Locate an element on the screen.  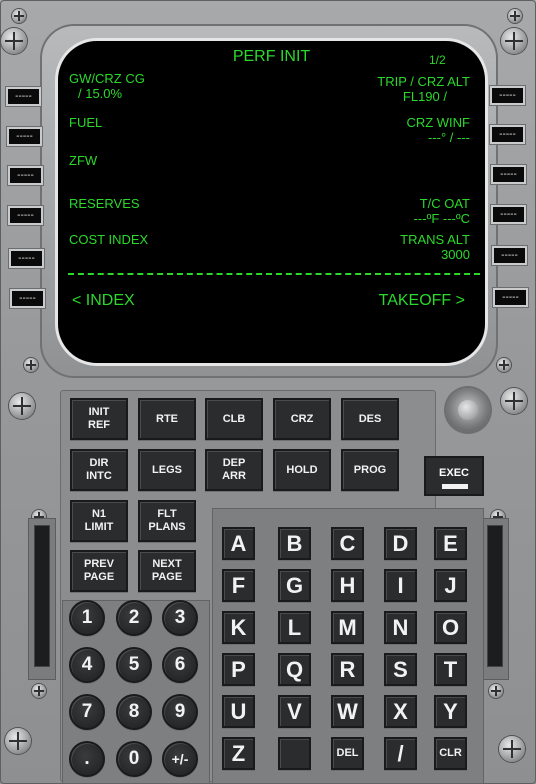
key-m: M is located at coordinates (347, 627).